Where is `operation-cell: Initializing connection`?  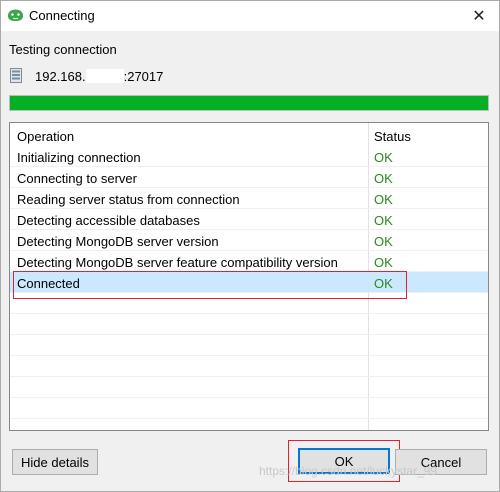 operation-cell: Initializing connection is located at coordinates (79, 157).